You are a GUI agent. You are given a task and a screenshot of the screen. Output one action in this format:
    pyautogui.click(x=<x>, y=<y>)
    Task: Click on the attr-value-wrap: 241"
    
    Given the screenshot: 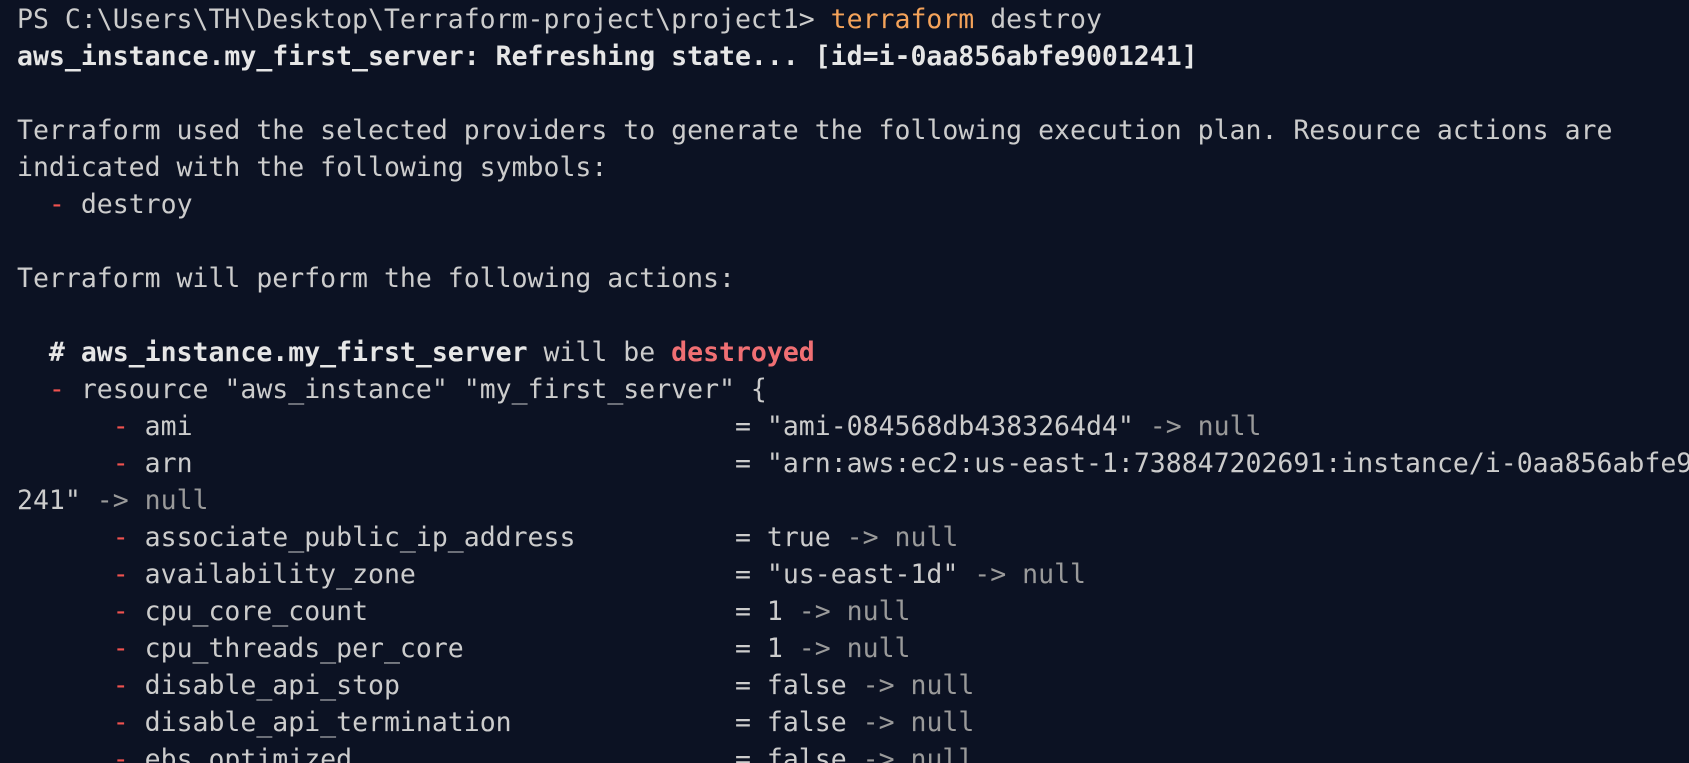 What is the action you would take?
    pyautogui.click(x=49, y=500)
    